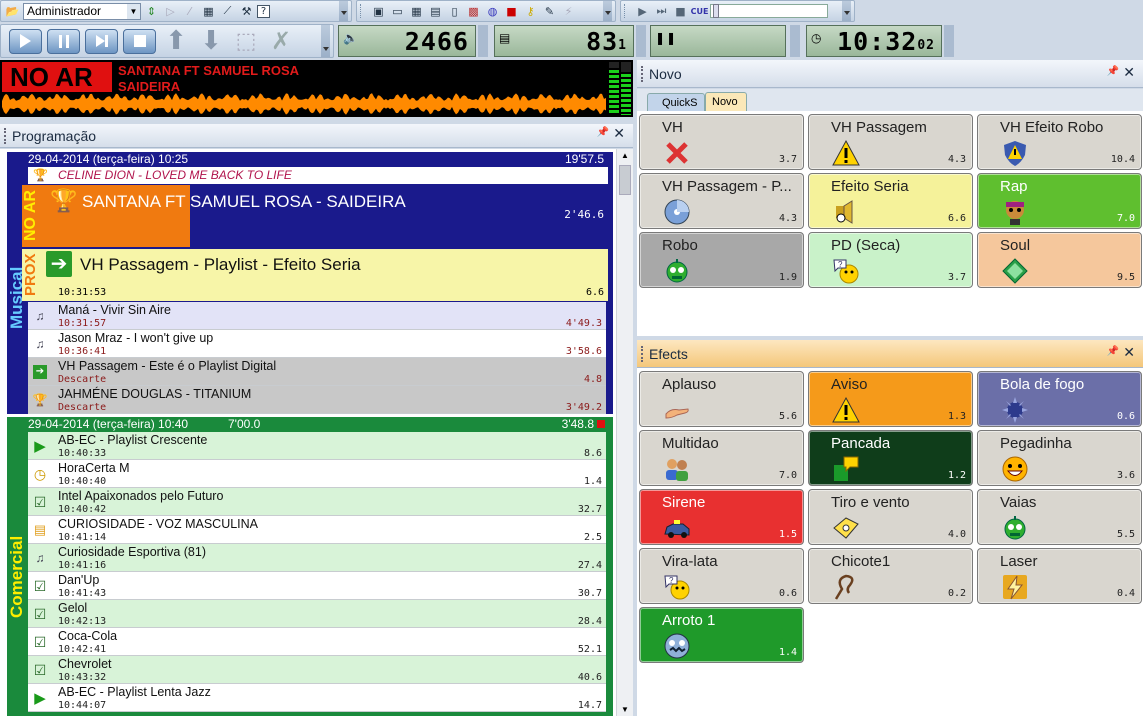 The image size is (1143, 716). Describe the element at coordinates (263, 11) in the screenshot. I see `help-icon: ?` at that location.